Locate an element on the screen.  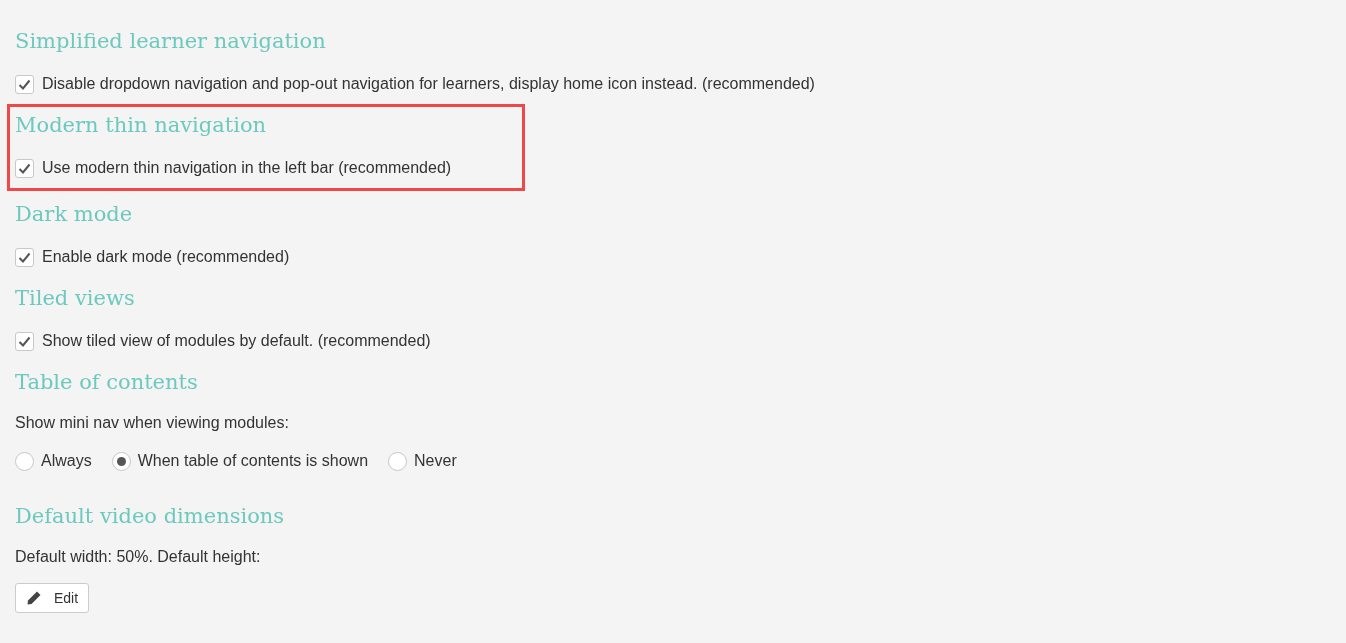
section-heading: Modern thin navigation is located at coordinates (141, 125).